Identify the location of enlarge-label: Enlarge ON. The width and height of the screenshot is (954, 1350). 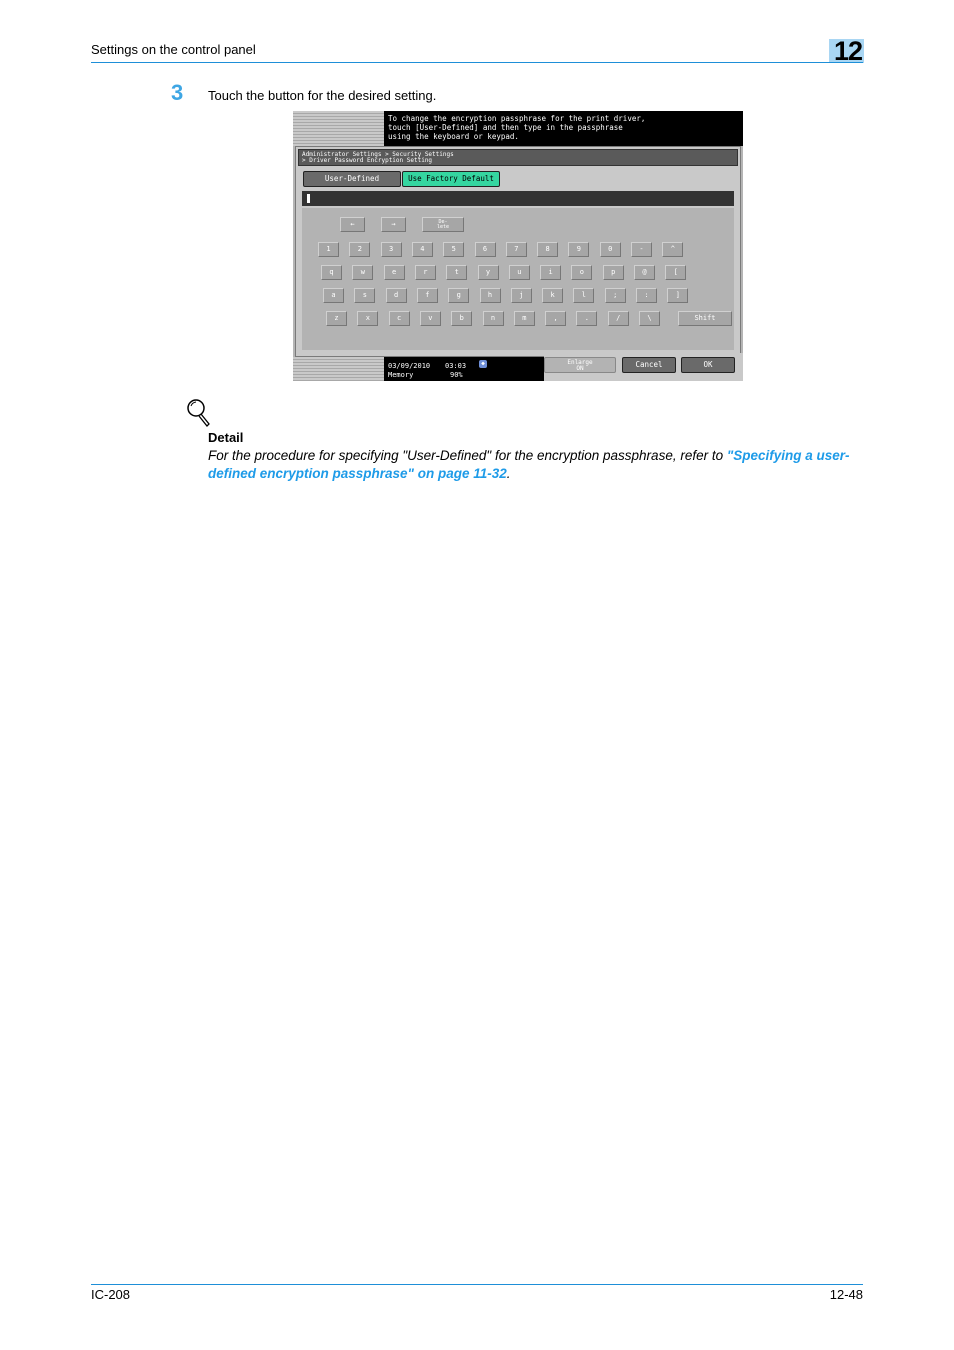
(580, 365).